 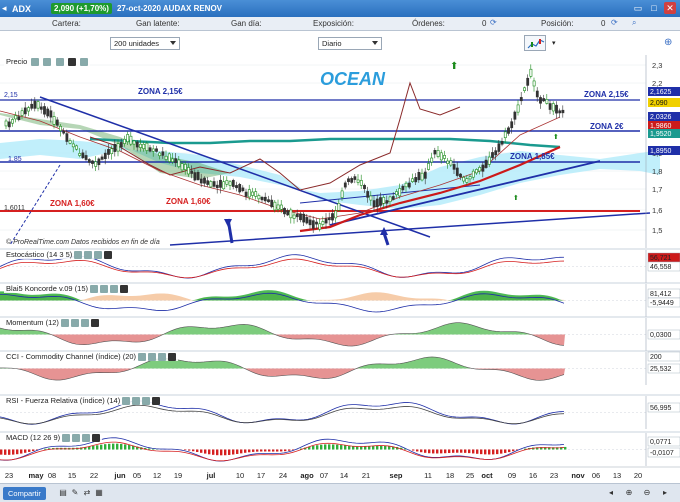 I want to click on indicator-value-text: -5,9449, so click(x=662, y=303).